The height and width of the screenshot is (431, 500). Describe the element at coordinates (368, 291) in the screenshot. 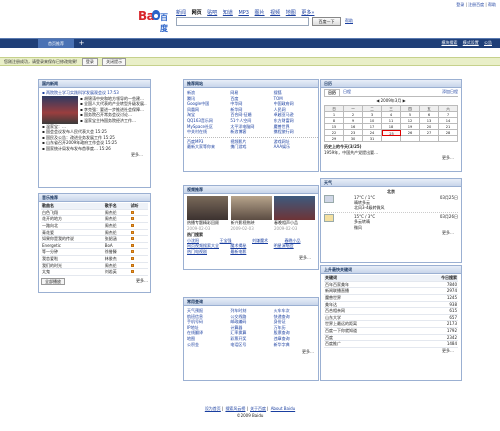

I see `keyword-link: 新闻联播直播` at that location.